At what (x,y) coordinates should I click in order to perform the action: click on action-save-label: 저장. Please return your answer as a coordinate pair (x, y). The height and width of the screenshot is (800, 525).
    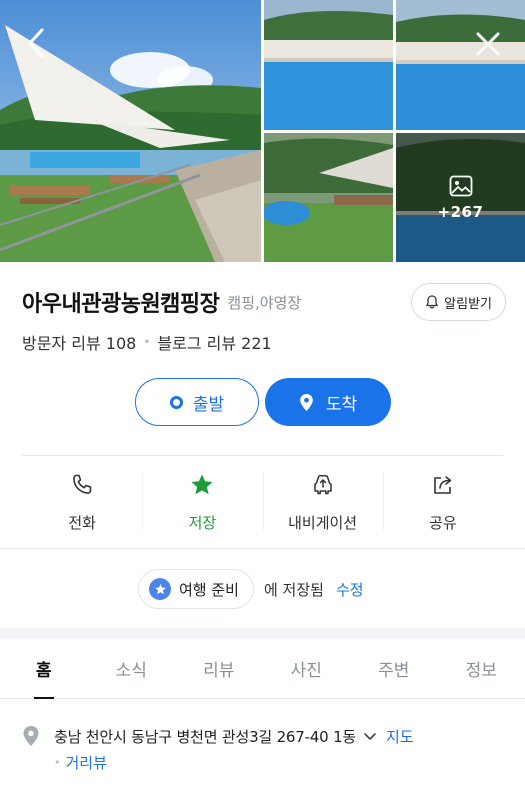
    Looking at the image, I should click on (202, 523).